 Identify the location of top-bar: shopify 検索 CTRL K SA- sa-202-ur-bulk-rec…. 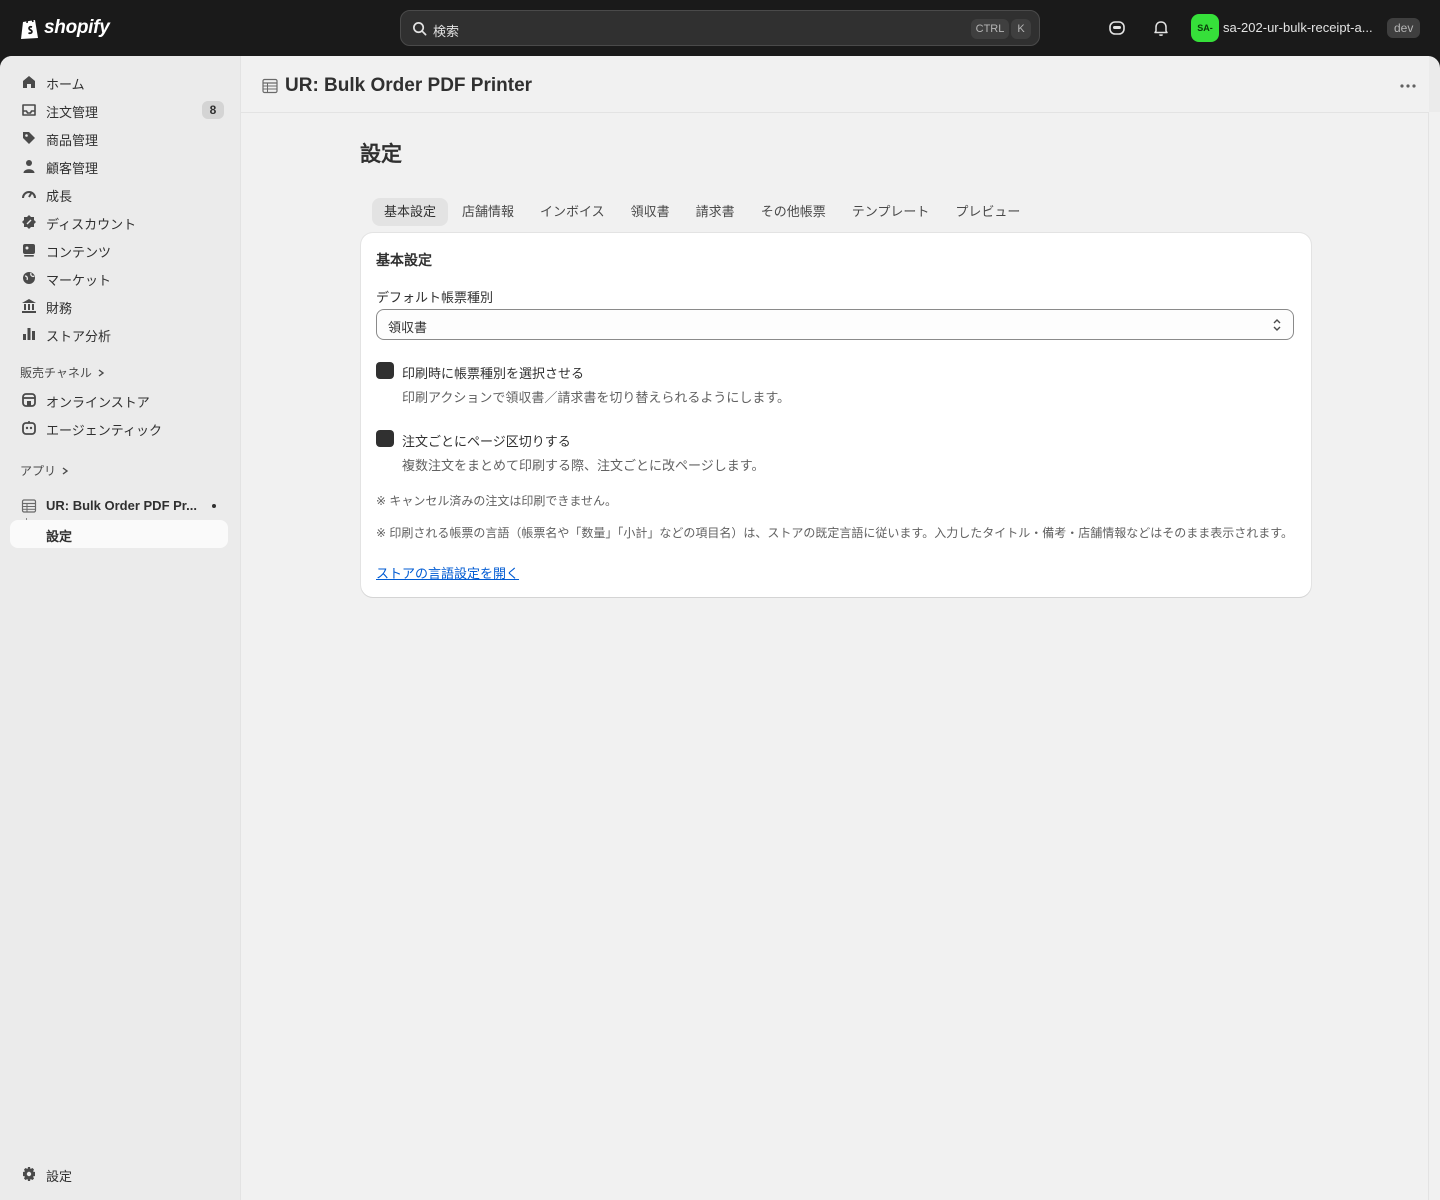
(720, 28).